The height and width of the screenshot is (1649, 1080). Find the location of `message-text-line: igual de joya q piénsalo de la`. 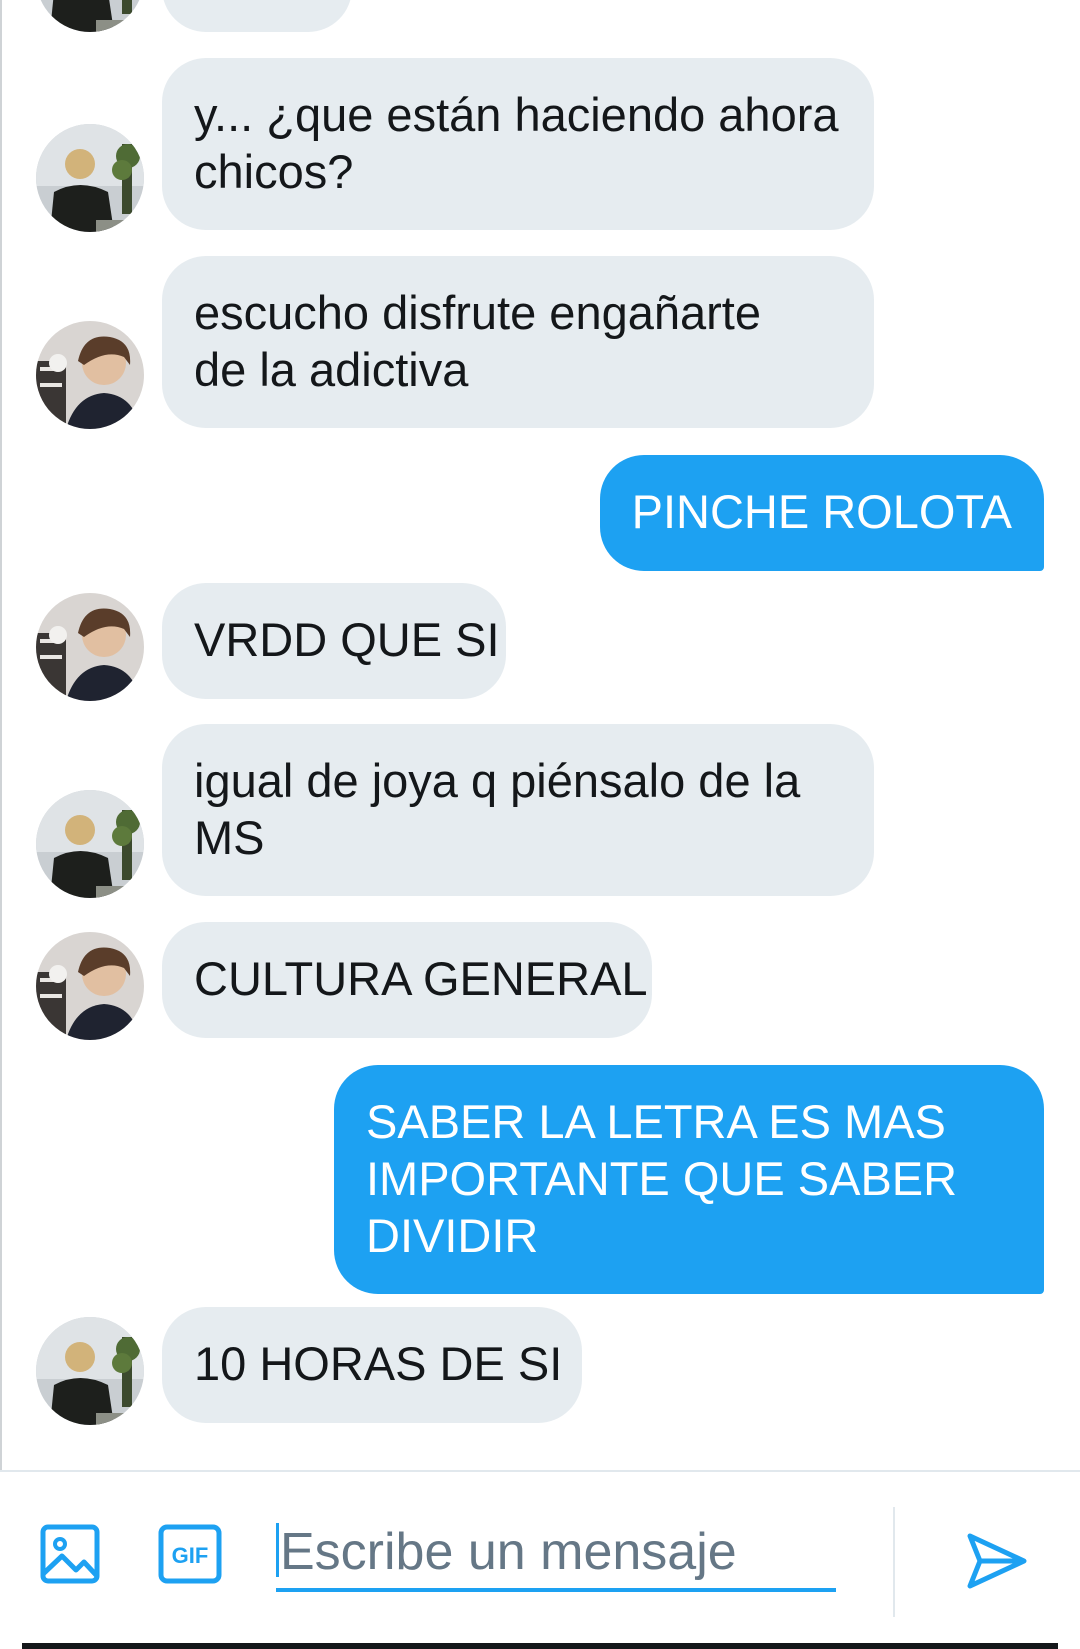

message-text-line: igual de joya q piénsalo de la is located at coordinates (497, 780).